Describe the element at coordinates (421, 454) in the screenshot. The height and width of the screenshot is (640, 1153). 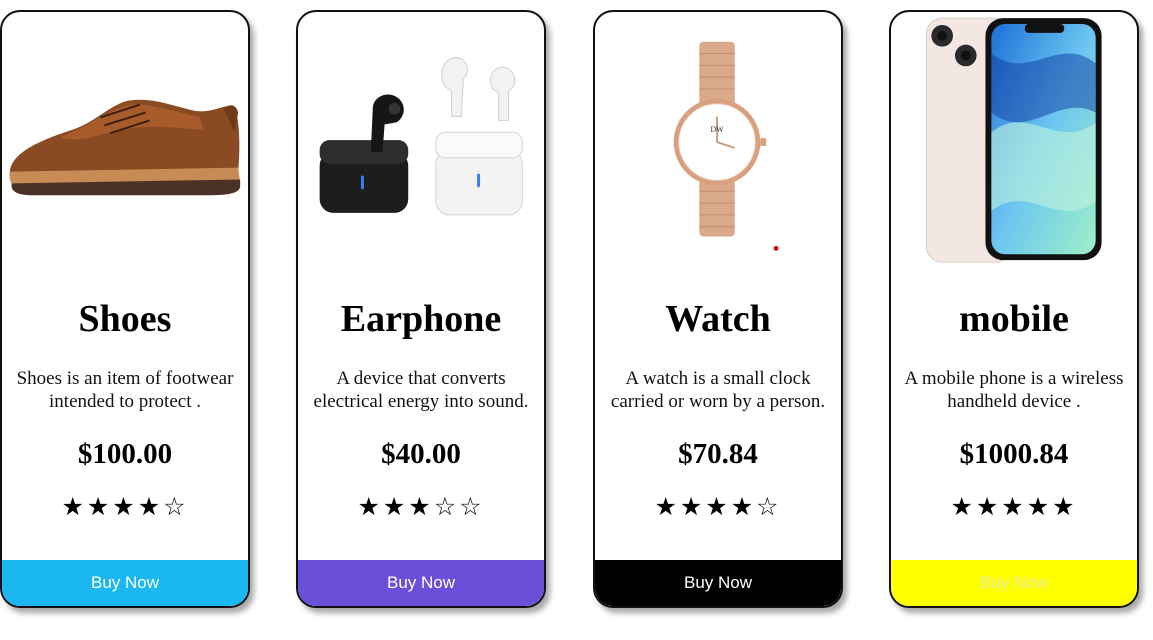
I see `product-price: $40.00` at that location.